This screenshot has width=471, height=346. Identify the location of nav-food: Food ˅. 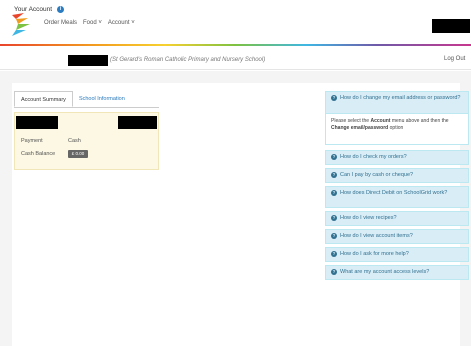
(92, 23).